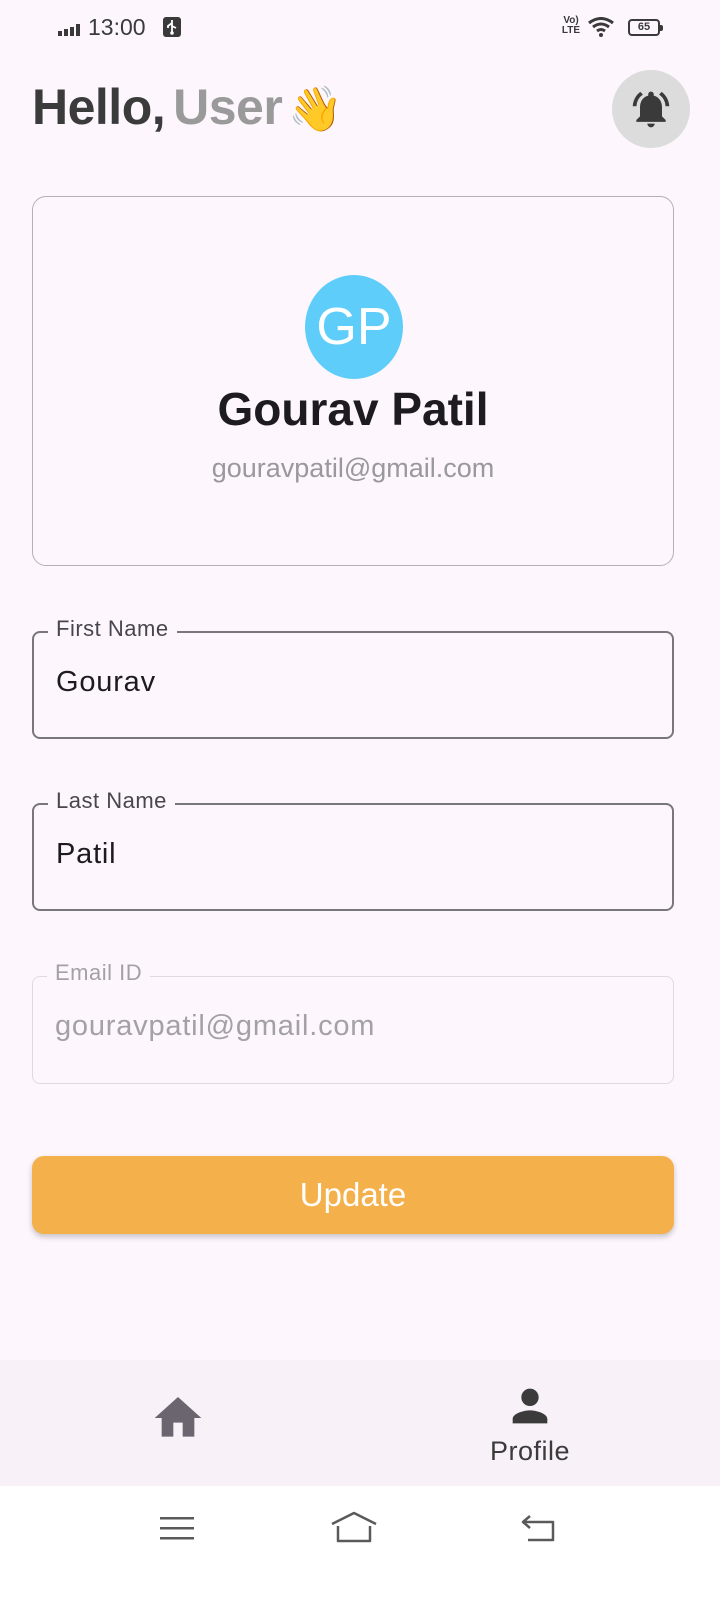  I want to click on back-icon, so click(538, 1528).